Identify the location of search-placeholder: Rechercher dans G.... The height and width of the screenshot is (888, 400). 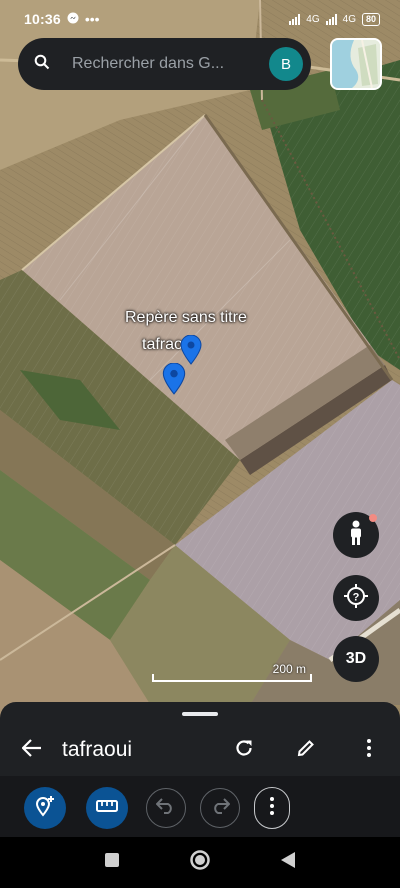
(162, 64).